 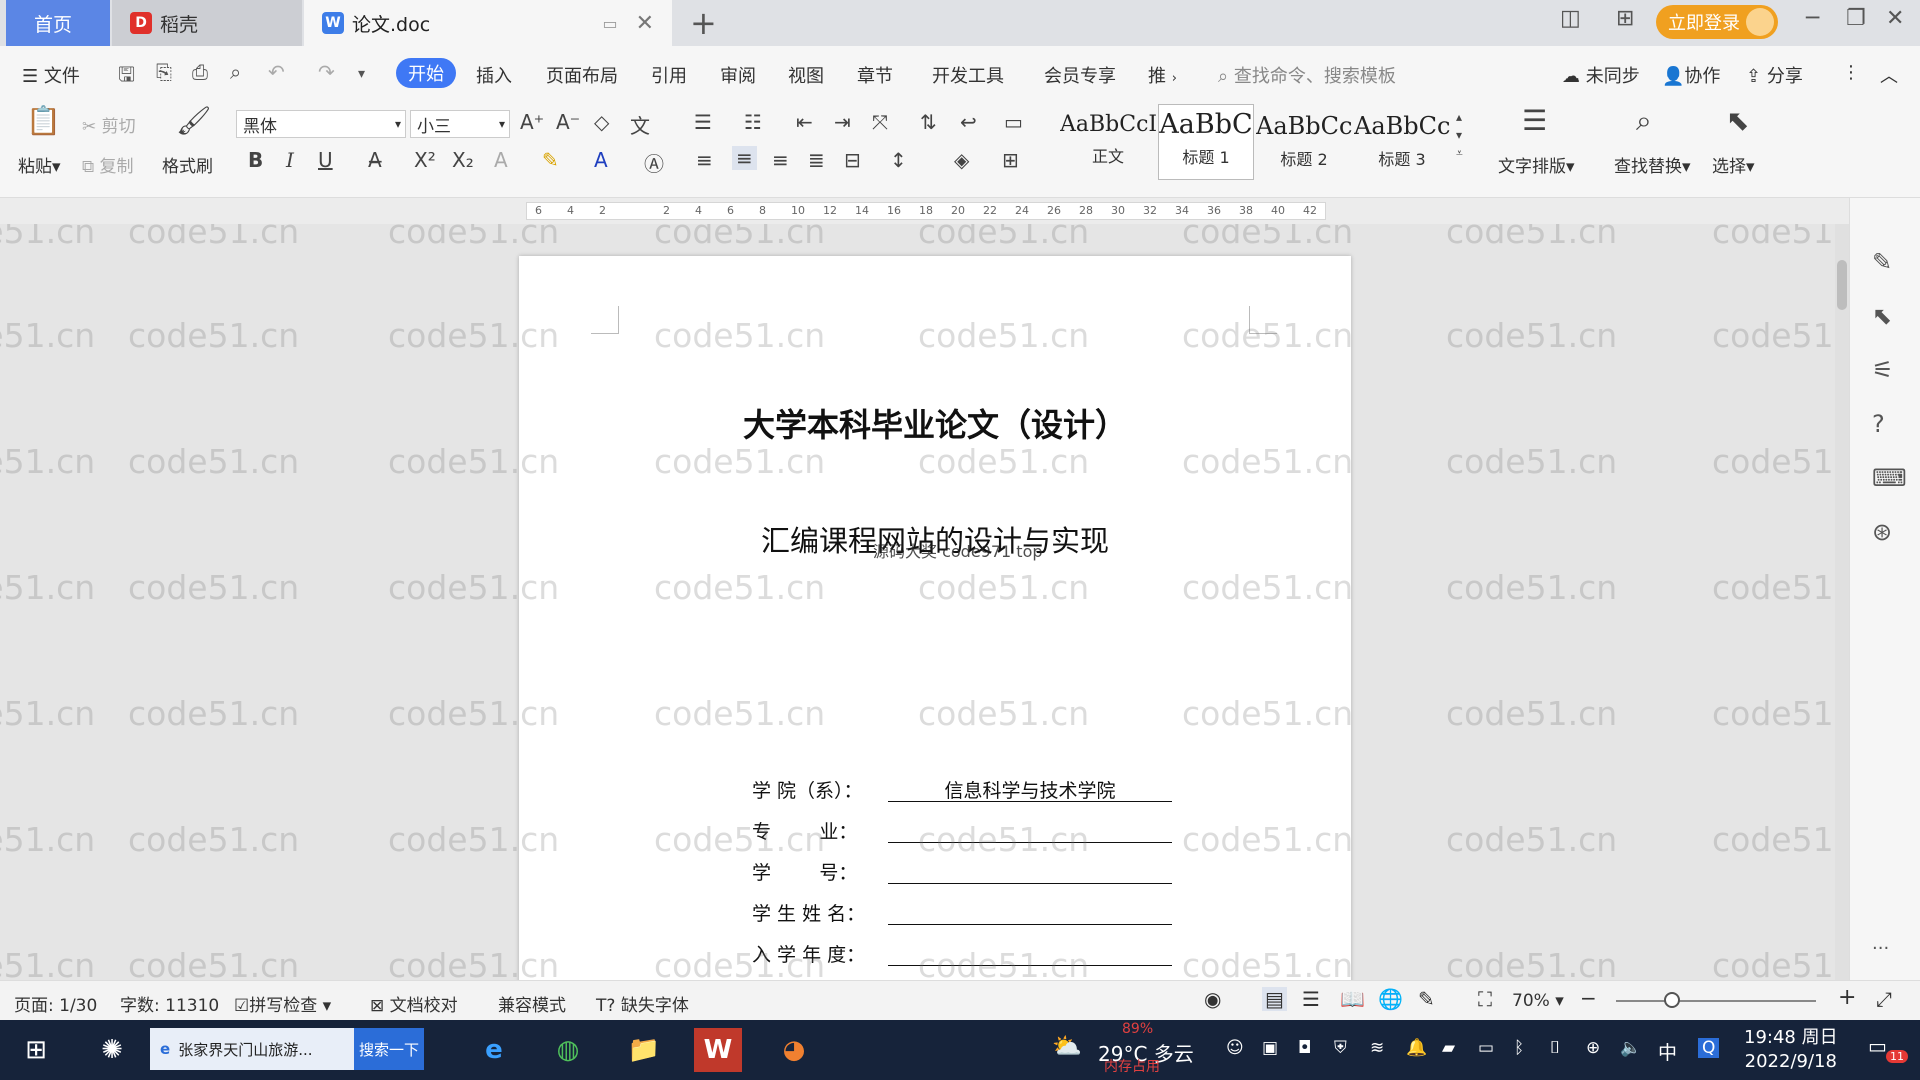 What do you see at coordinates (1030, 787) in the screenshot?
I see `cover-field-value: 信息科学与技术学院` at bounding box center [1030, 787].